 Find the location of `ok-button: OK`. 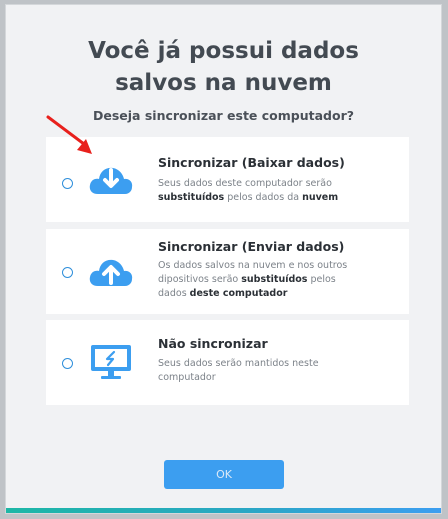

ok-button: OK is located at coordinates (224, 474).